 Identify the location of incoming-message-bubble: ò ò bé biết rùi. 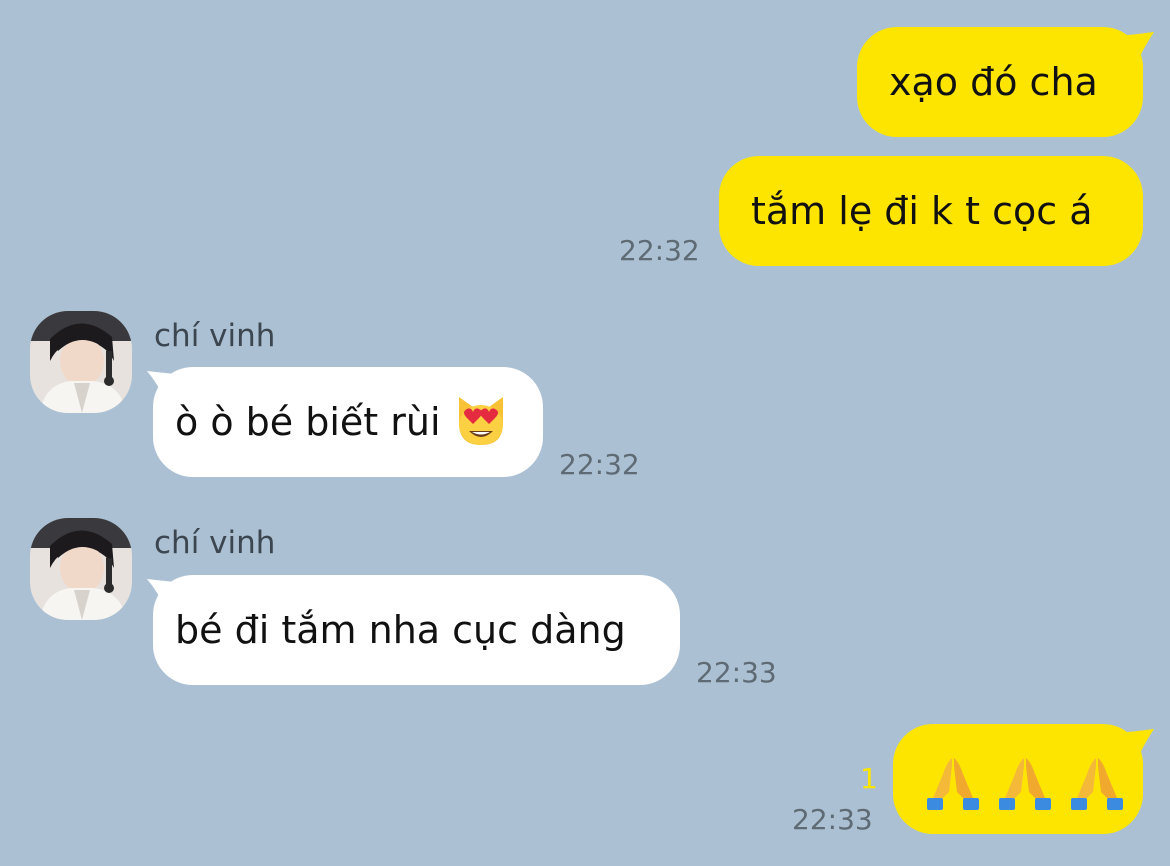
(348, 422).